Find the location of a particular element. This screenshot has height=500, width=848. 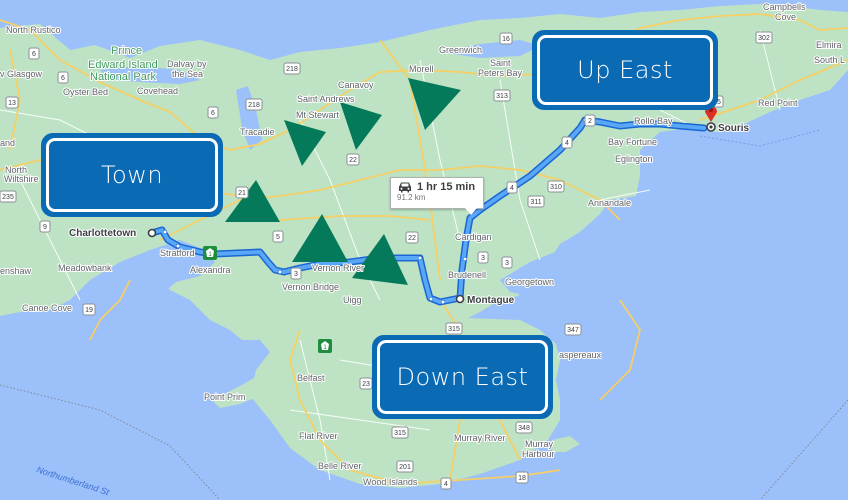

label-oyster-bed: Oyster Bed is located at coordinates (85, 92).